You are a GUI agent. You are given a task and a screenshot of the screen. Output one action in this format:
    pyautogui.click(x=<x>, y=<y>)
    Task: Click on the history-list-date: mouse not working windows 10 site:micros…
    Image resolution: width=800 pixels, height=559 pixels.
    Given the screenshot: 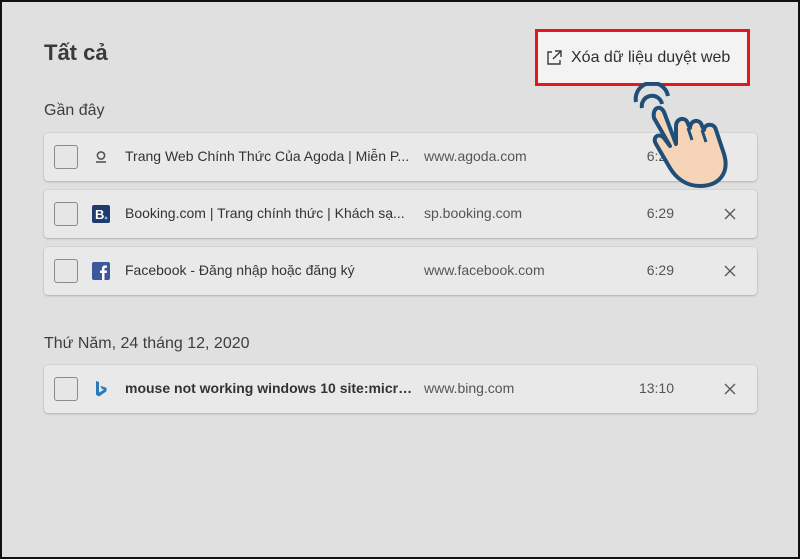 What is the action you would take?
    pyautogui.click(x=400, y=393)
    